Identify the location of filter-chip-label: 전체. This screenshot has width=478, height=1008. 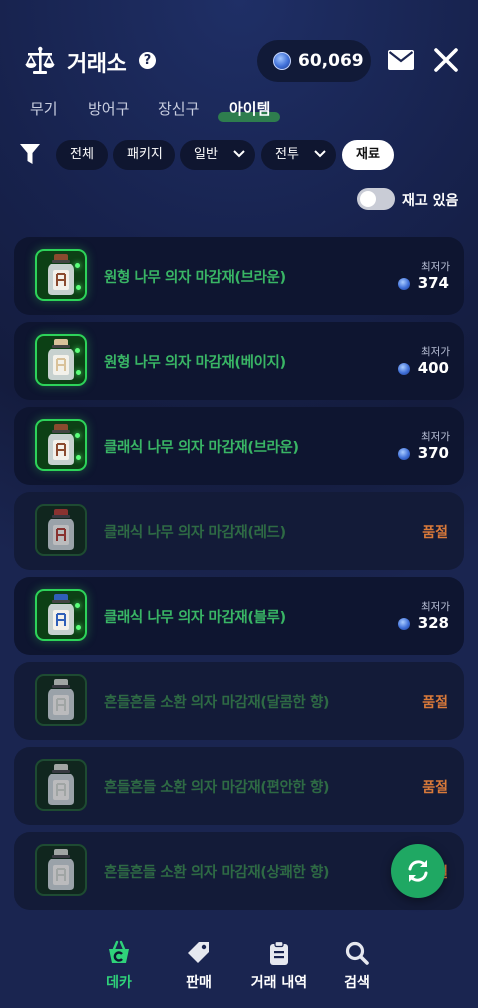
(82, 154).